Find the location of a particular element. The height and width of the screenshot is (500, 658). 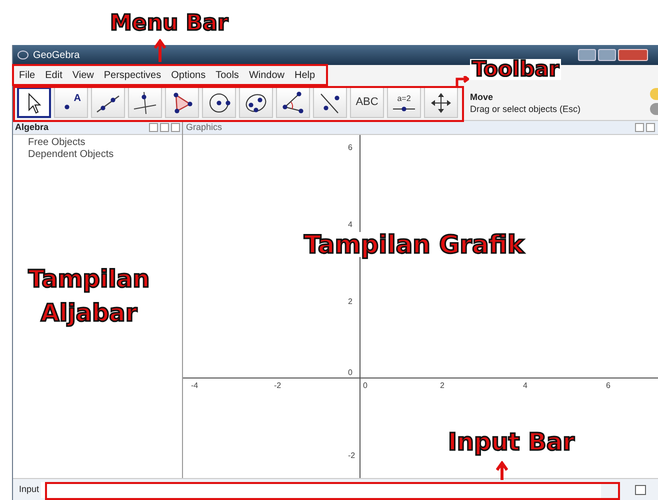

app-logo-icon is located at coordinates (23, 55).